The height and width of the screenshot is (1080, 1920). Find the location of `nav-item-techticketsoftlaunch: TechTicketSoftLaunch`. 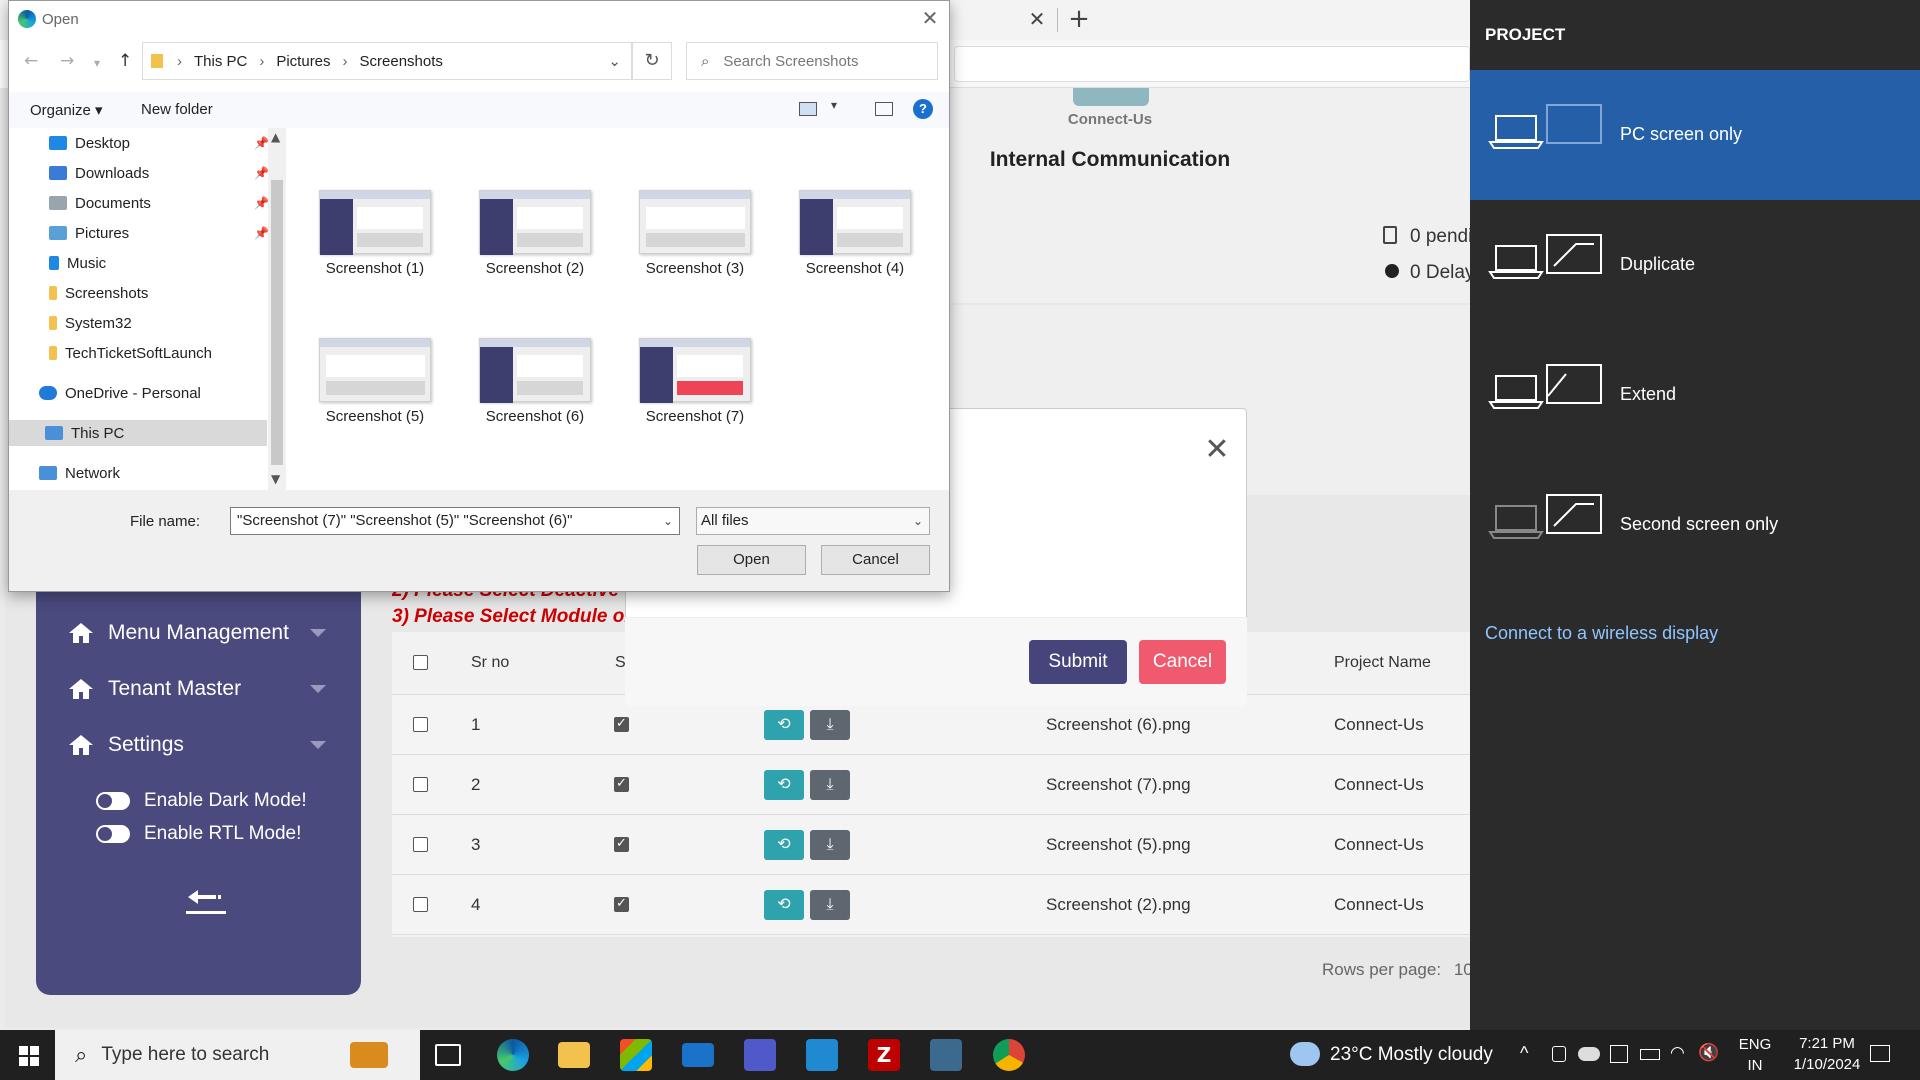

nav-item-techticketsoftlaunch: TechTicketSoftLaunch is located at coordinates (159, 353).